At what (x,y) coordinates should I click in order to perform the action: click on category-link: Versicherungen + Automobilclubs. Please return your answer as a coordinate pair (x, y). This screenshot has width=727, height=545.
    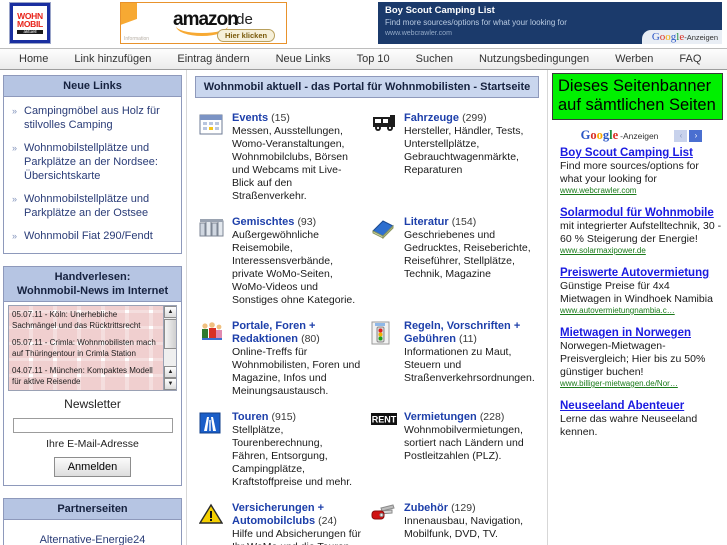
    Looking at the image, I should click on (278, 514).